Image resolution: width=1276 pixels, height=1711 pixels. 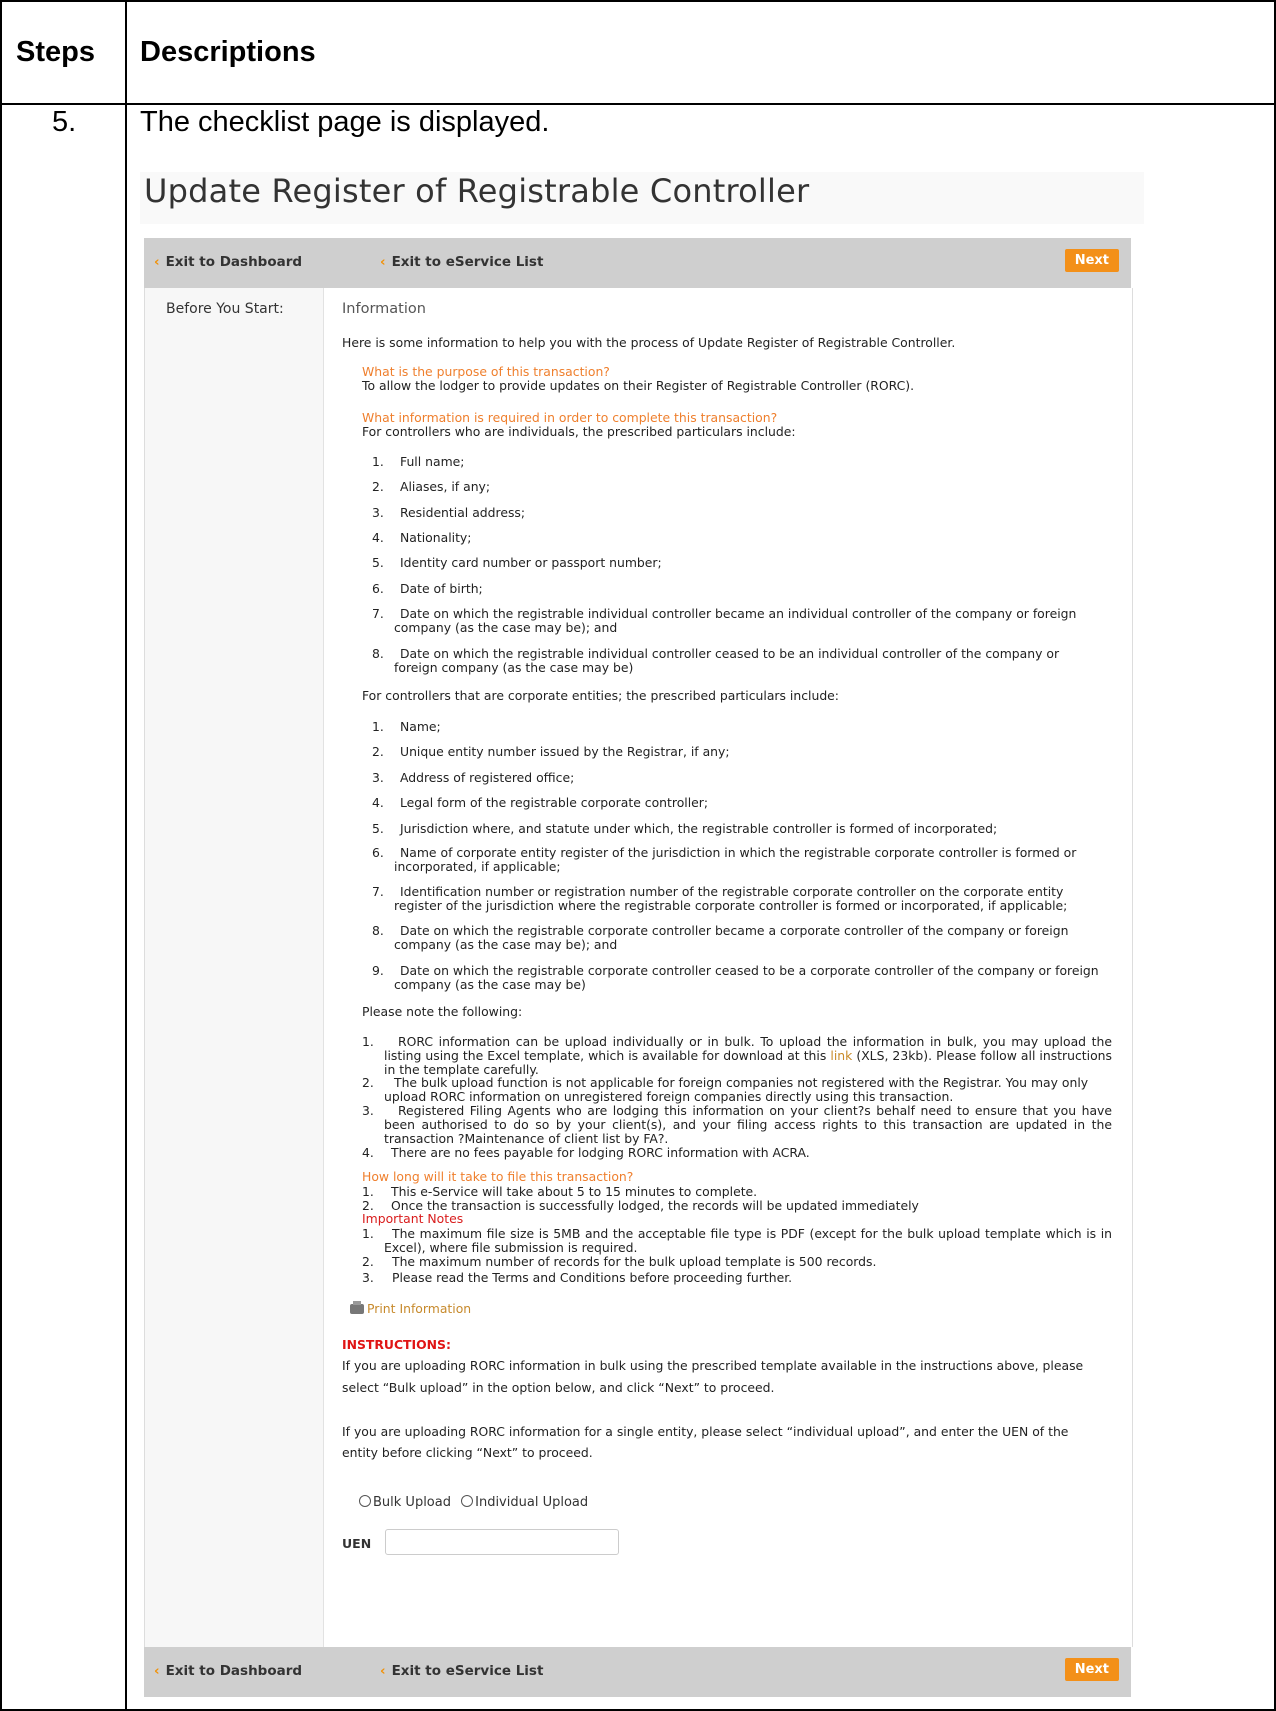 I want to click on note-number: 3., so click(x=368, y=1277).